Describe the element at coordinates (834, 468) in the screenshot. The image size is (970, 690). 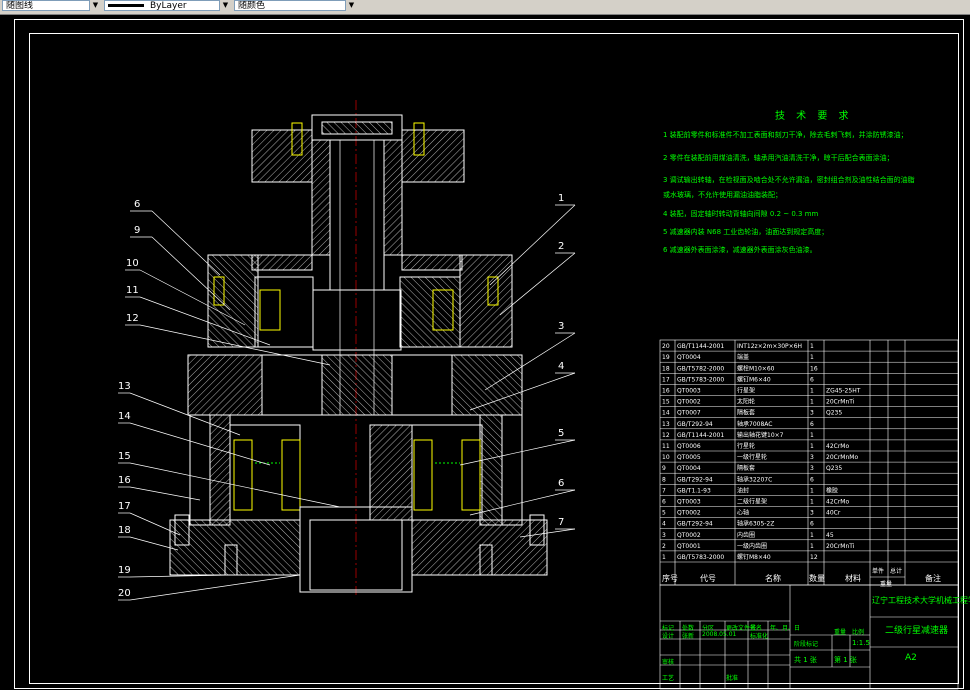
I see `bom-cell: Q235` at that location.